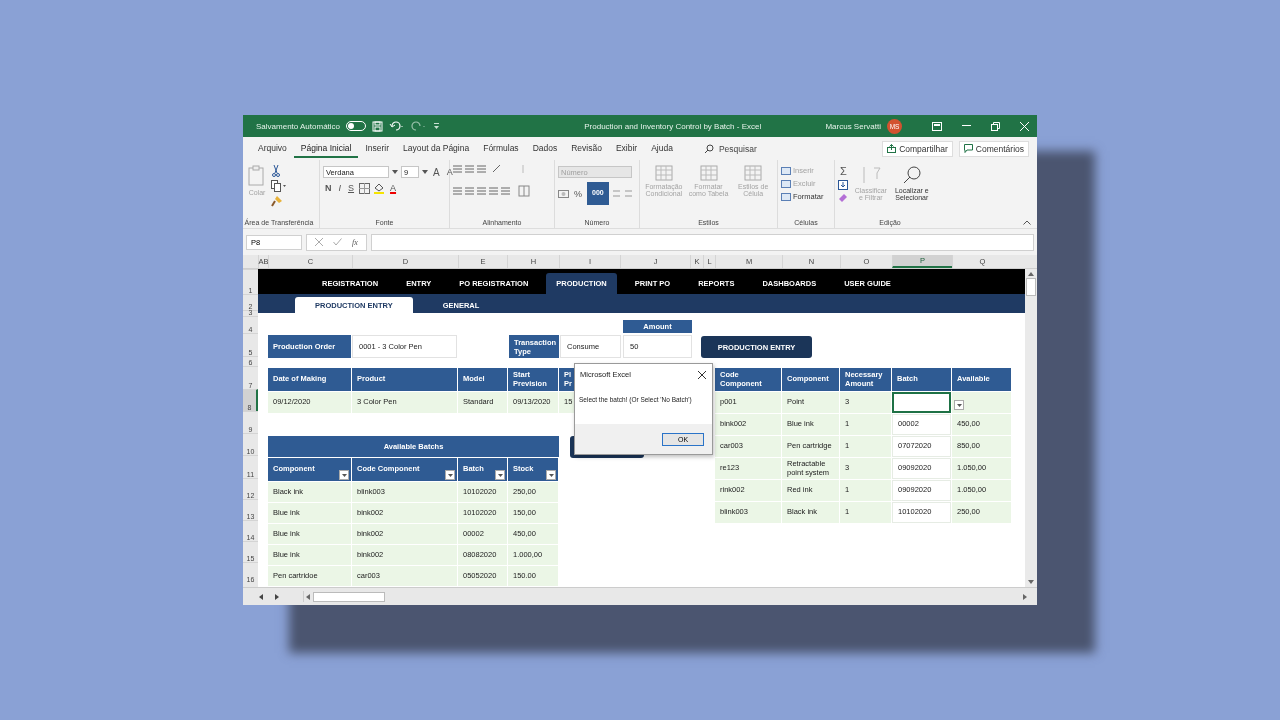  I want to click on menu-tab: Exibir, so click(626, 148).